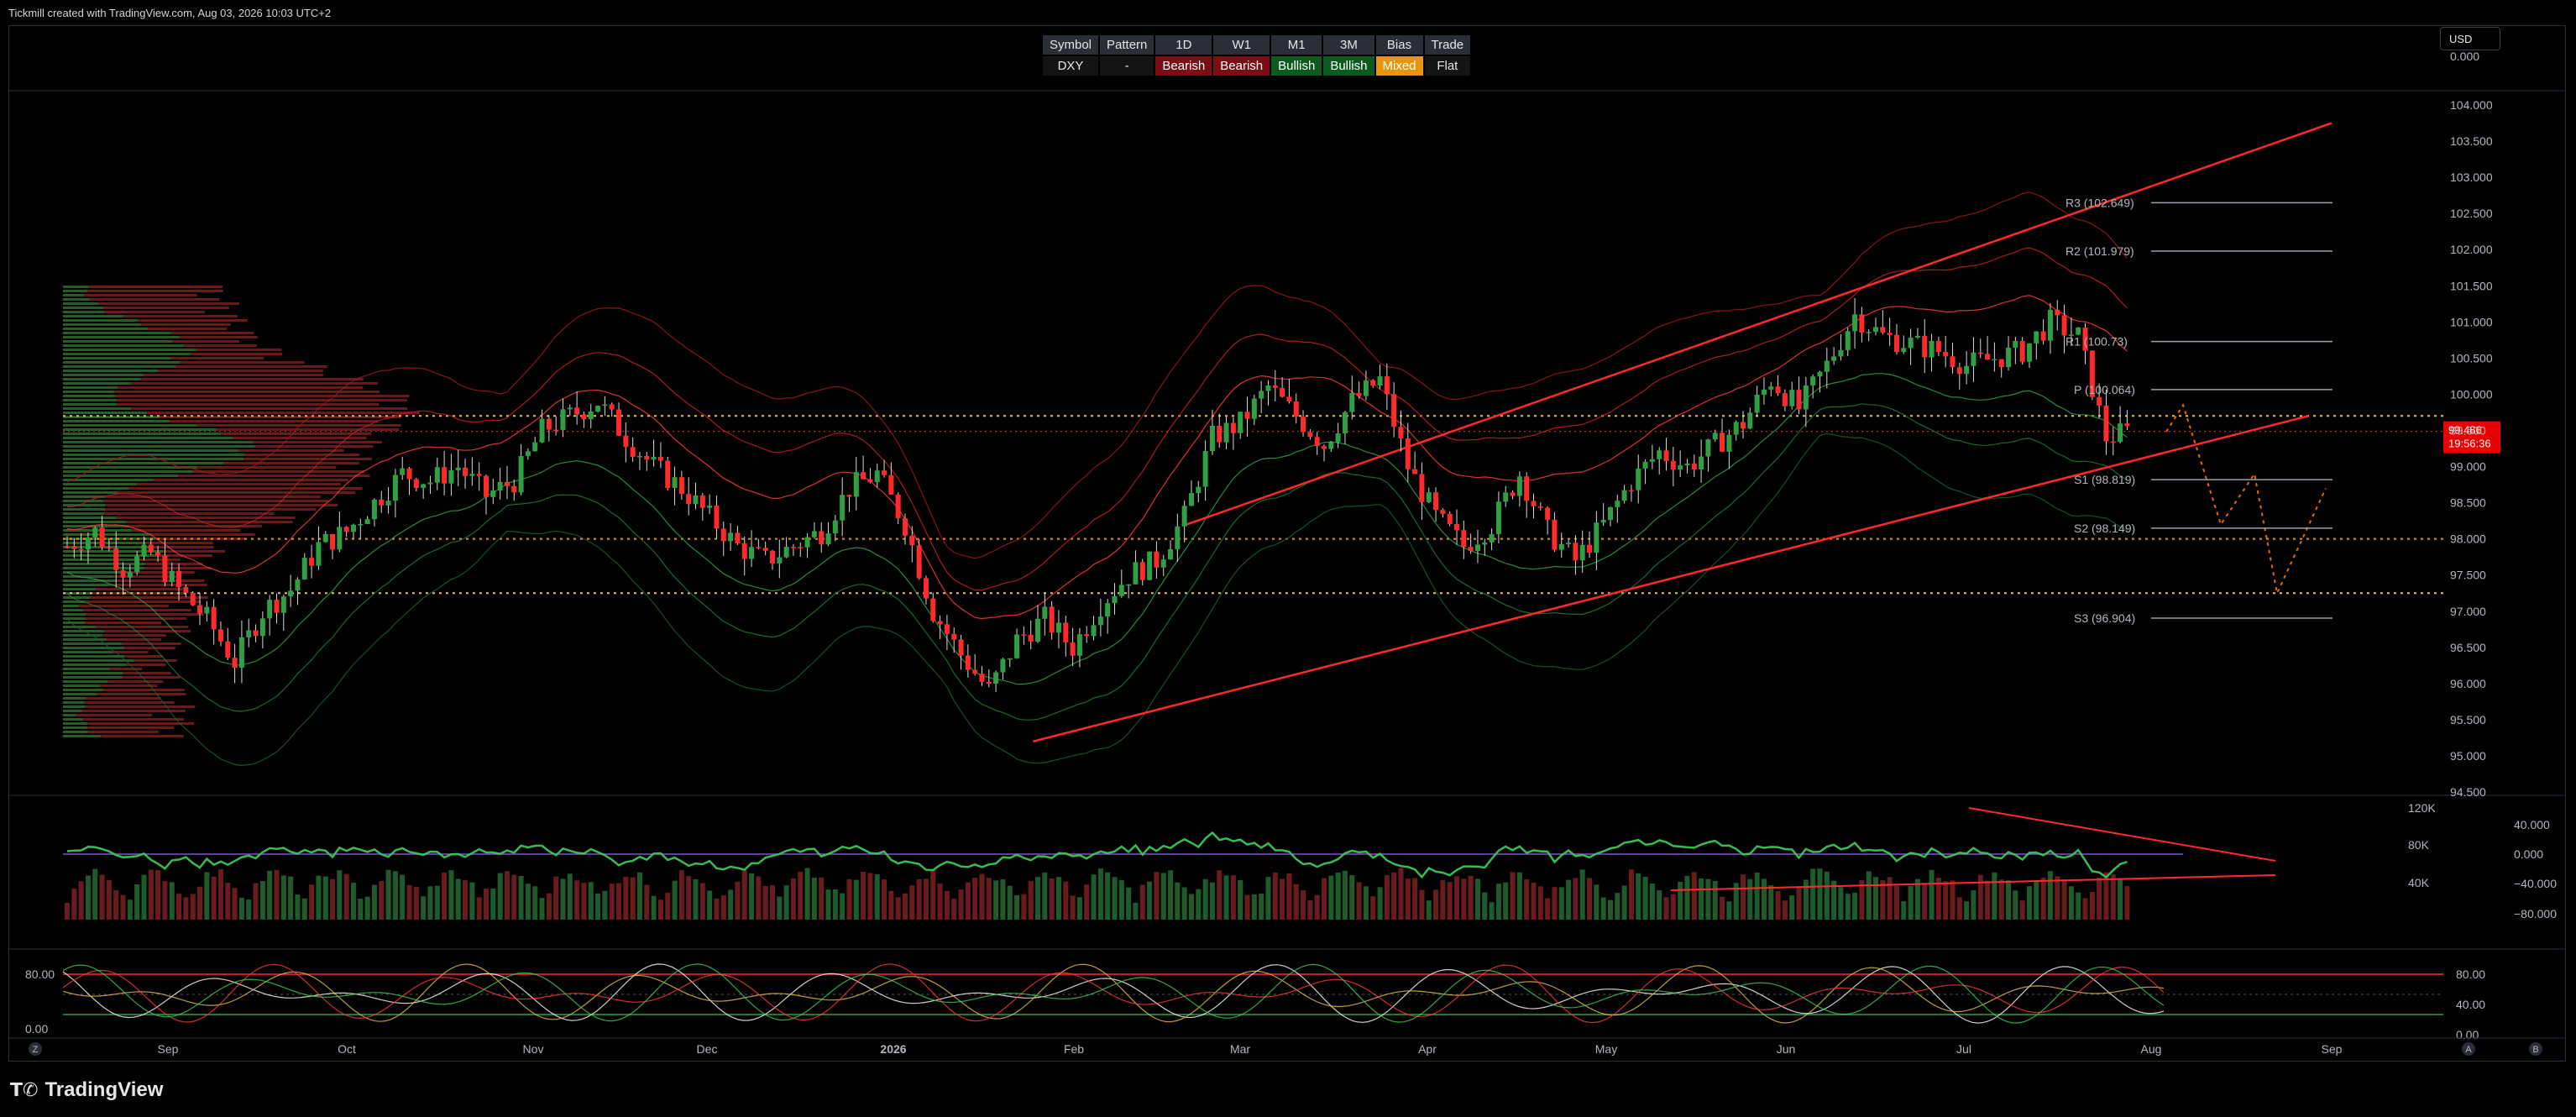  I want to click on price-tick-label: 97.500, so click(2468, 576).